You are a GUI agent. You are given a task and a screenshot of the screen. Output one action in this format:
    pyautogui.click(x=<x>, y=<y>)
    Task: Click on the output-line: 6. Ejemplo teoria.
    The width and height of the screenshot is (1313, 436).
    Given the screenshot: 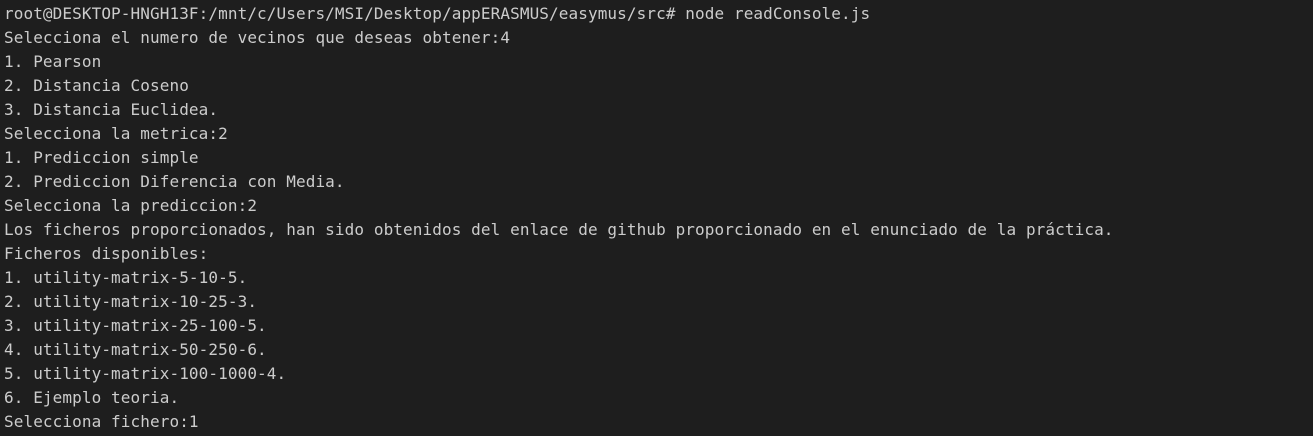 What is the action you would take?
    pyautogui.click(x=92, y=397)
    